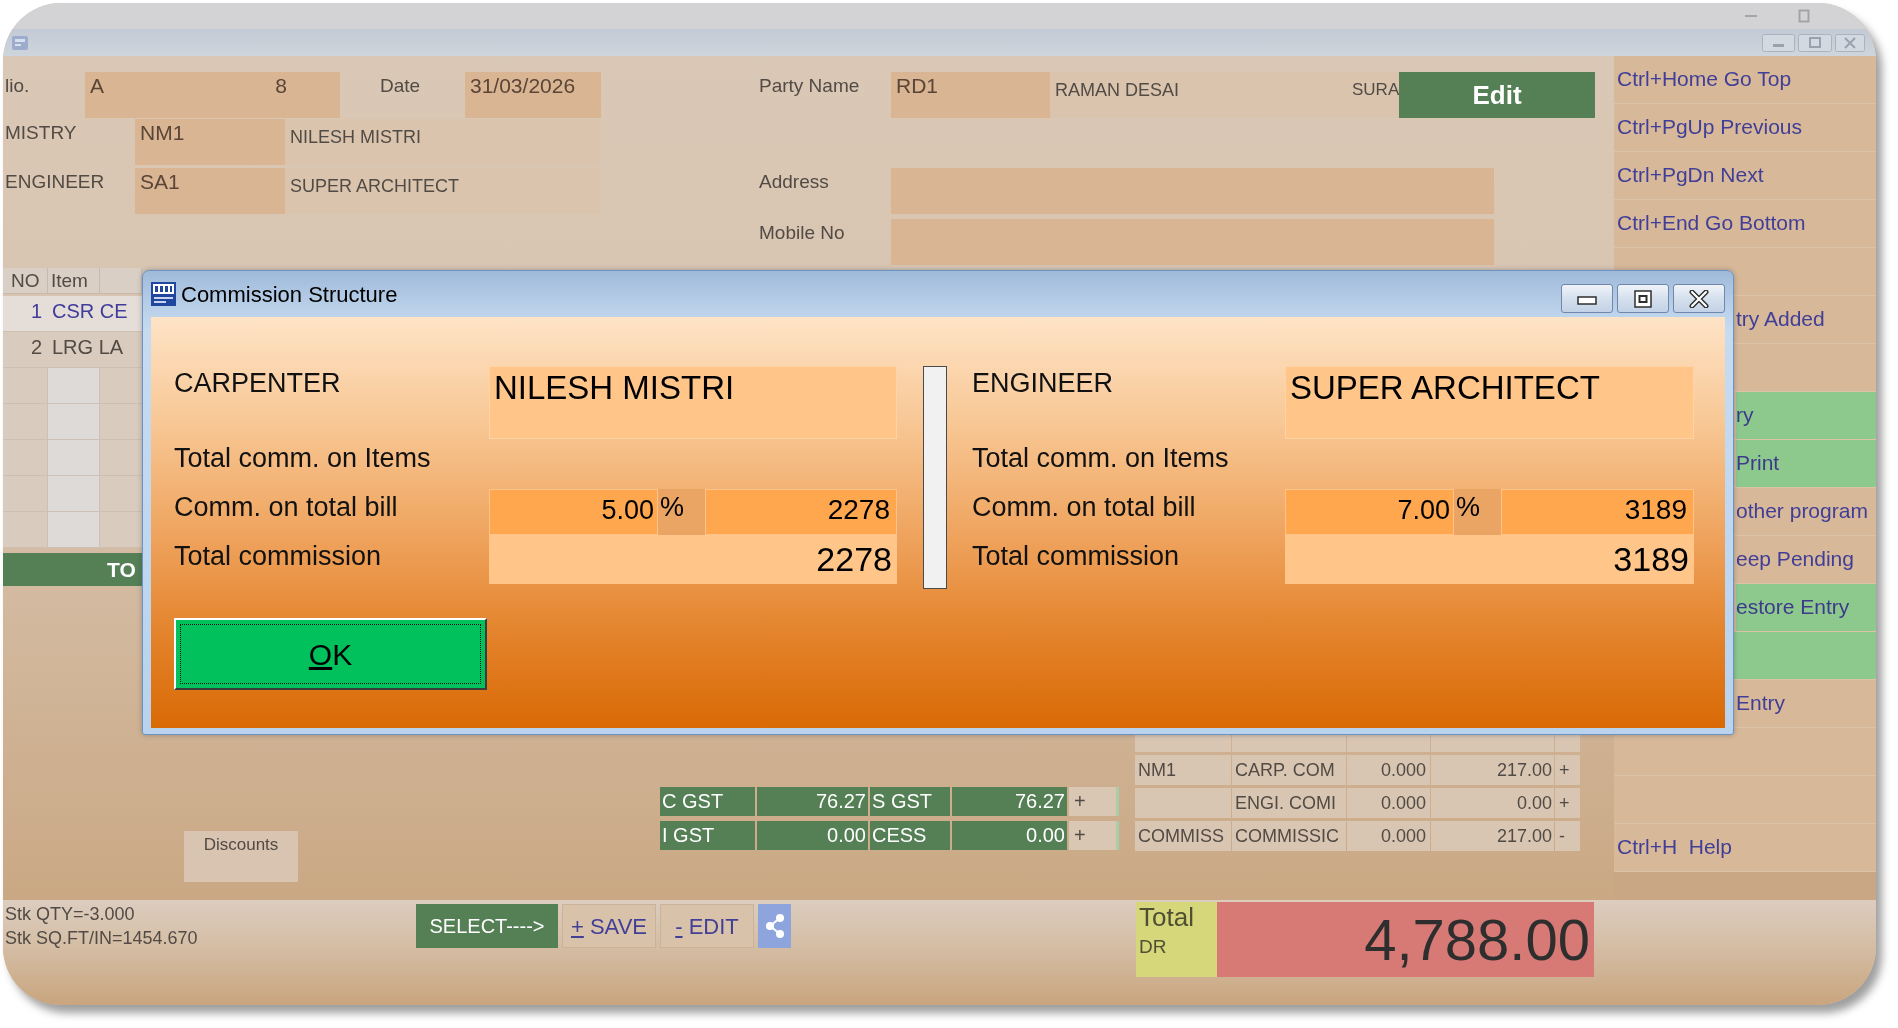  What do you see at coordinates (1806, 703) in the screenshot?
I see `shortcut-item: Entry` at bounding box center [1806, 703].